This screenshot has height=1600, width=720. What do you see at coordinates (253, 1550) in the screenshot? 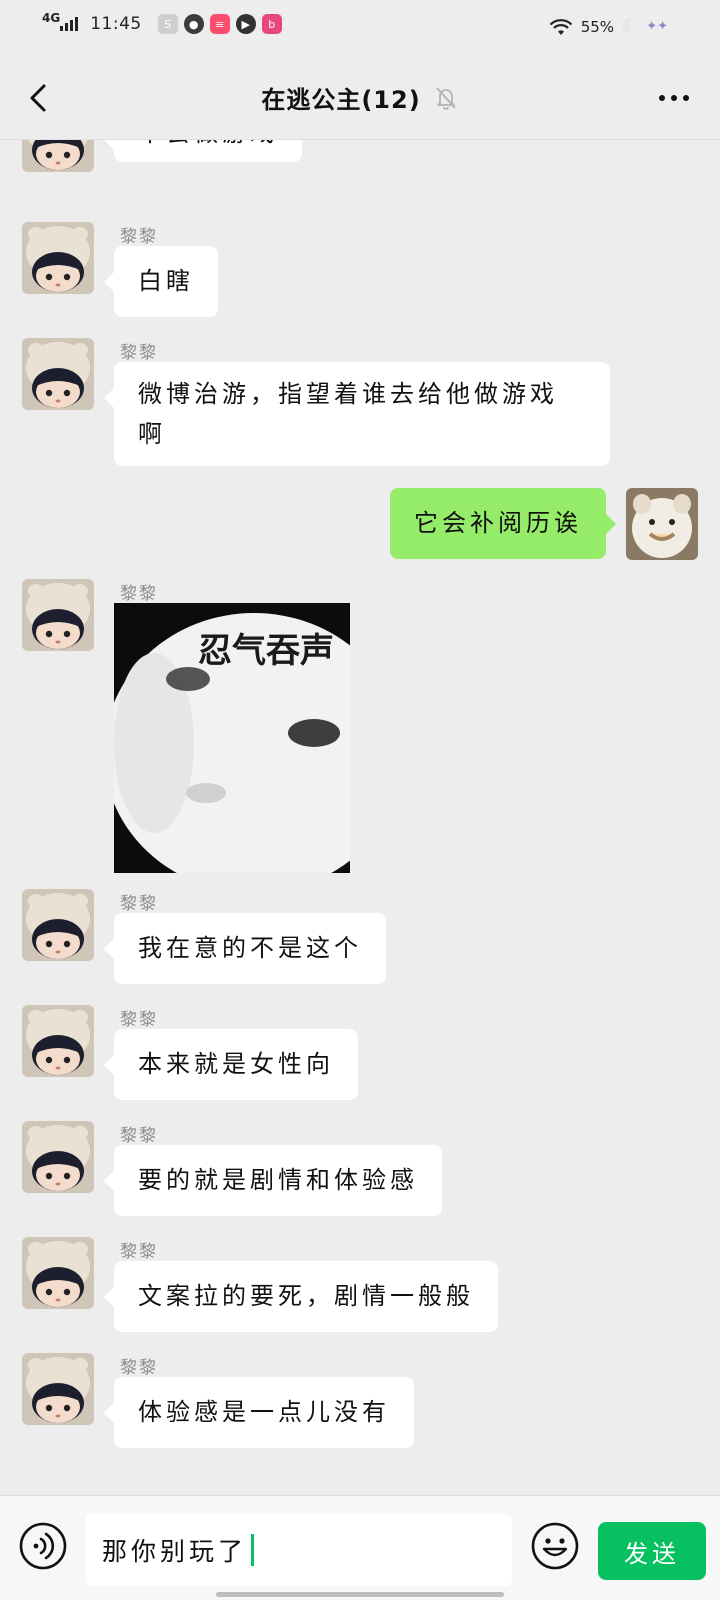
I see `text-cursor` at bounding box center [253, 1550].